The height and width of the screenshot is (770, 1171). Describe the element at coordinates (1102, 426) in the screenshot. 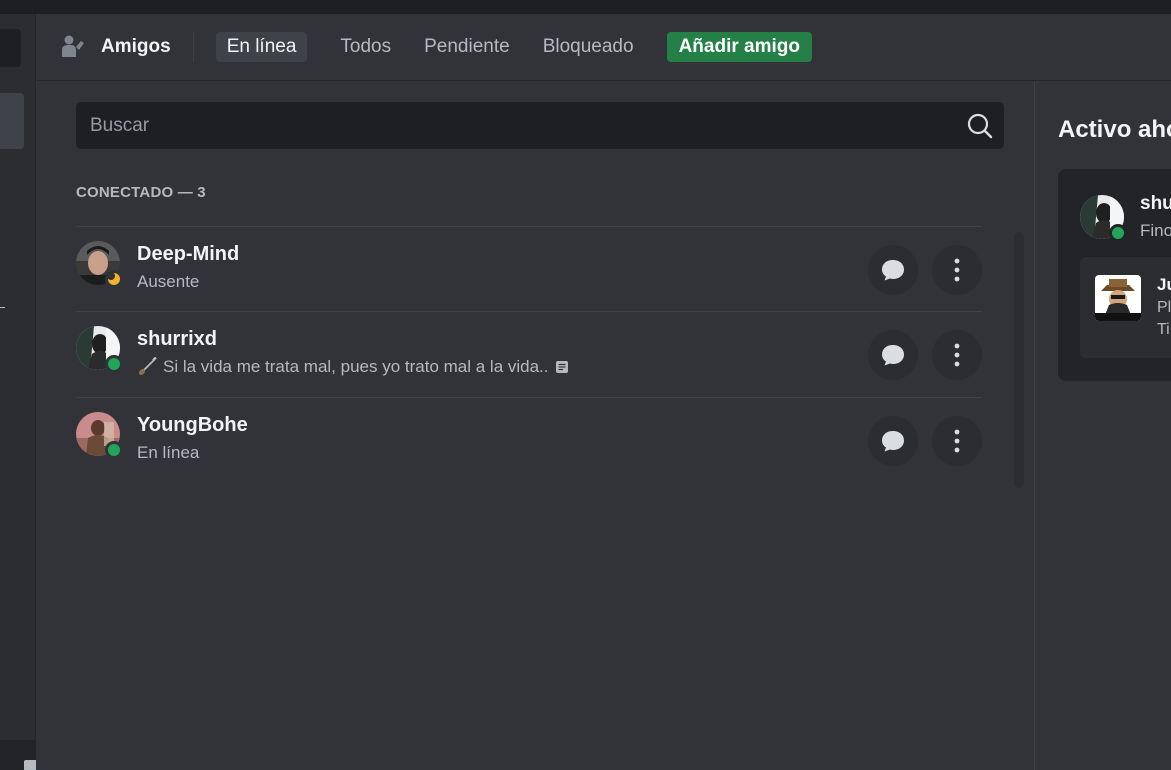

I see `active-now-panel: Activo ahora shurrixd Fino` at that location.